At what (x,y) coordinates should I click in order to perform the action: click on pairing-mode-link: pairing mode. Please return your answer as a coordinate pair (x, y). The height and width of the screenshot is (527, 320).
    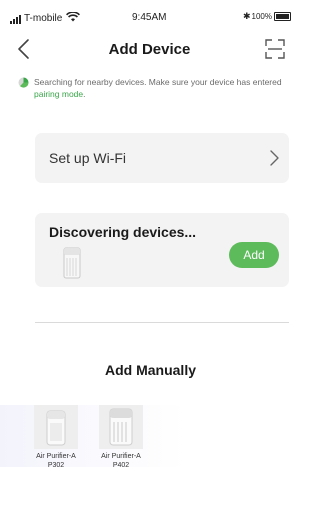
    Looking at the image, I should click on (58, 94).